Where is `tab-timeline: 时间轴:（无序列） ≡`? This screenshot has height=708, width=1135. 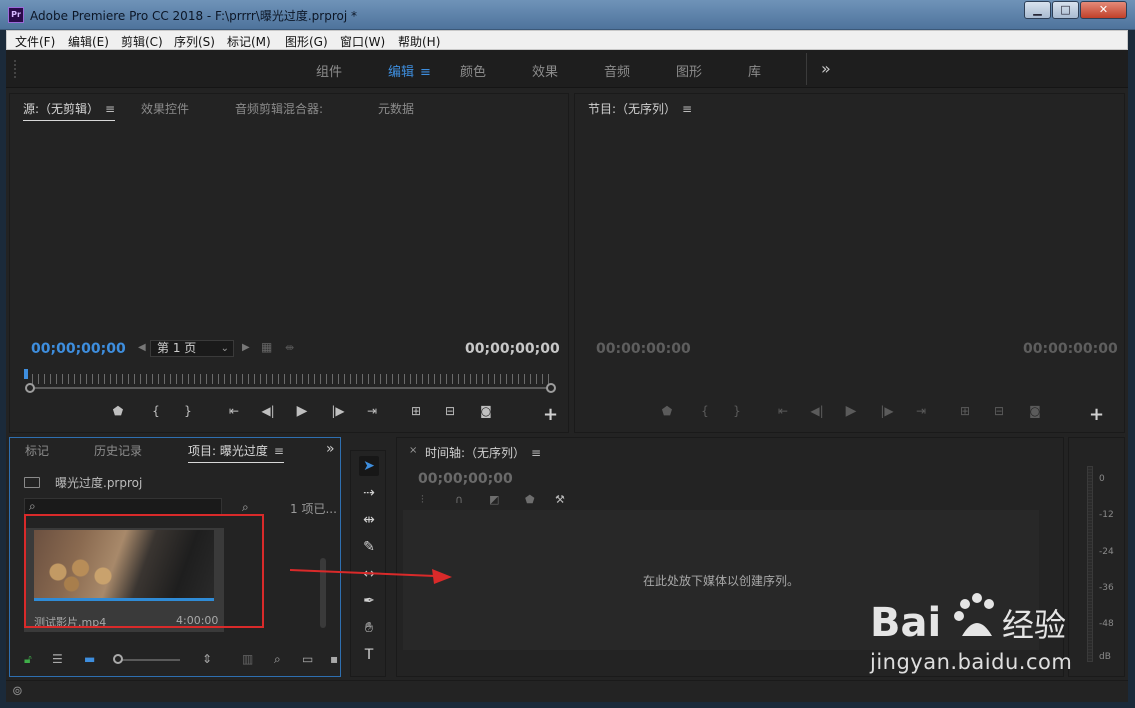 tab-timeline: 时间轴:（无序列） ≡ is located at coordinates (483, 452).